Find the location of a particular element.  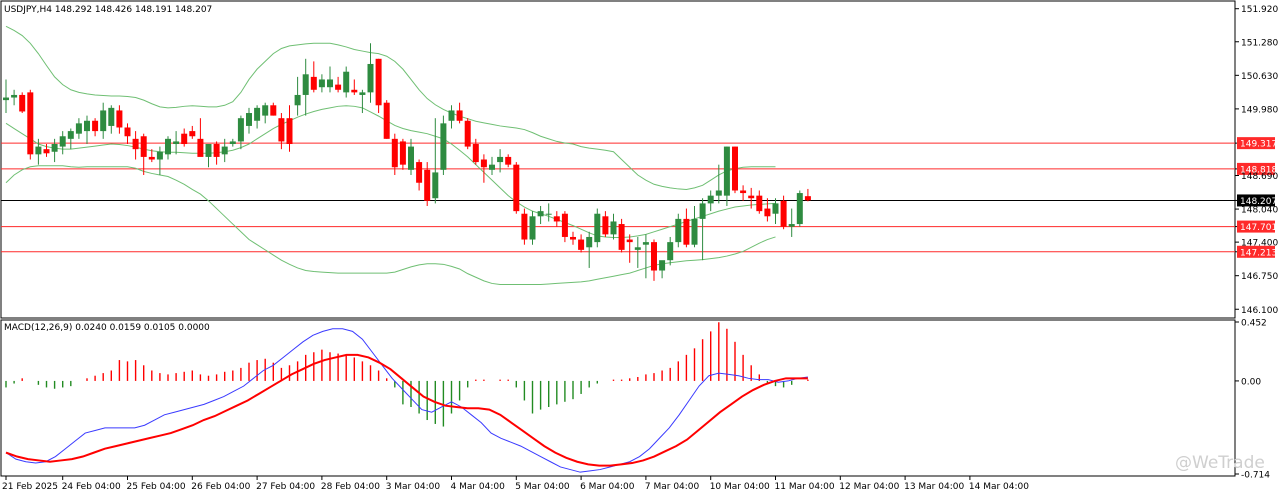

time-tick-label: 25 Feb 04:00 is located at coordinates (156, 487).